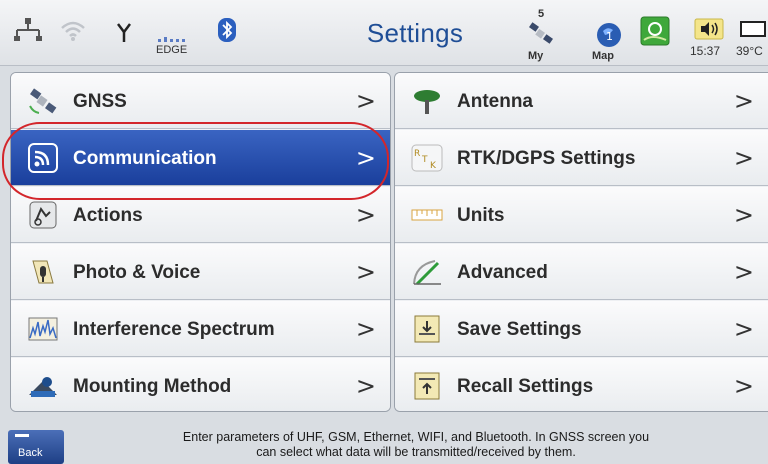 This screenshot has width=768, height=464. I want to click on menu-item-advanced: Advanced >, so click(581, 272).